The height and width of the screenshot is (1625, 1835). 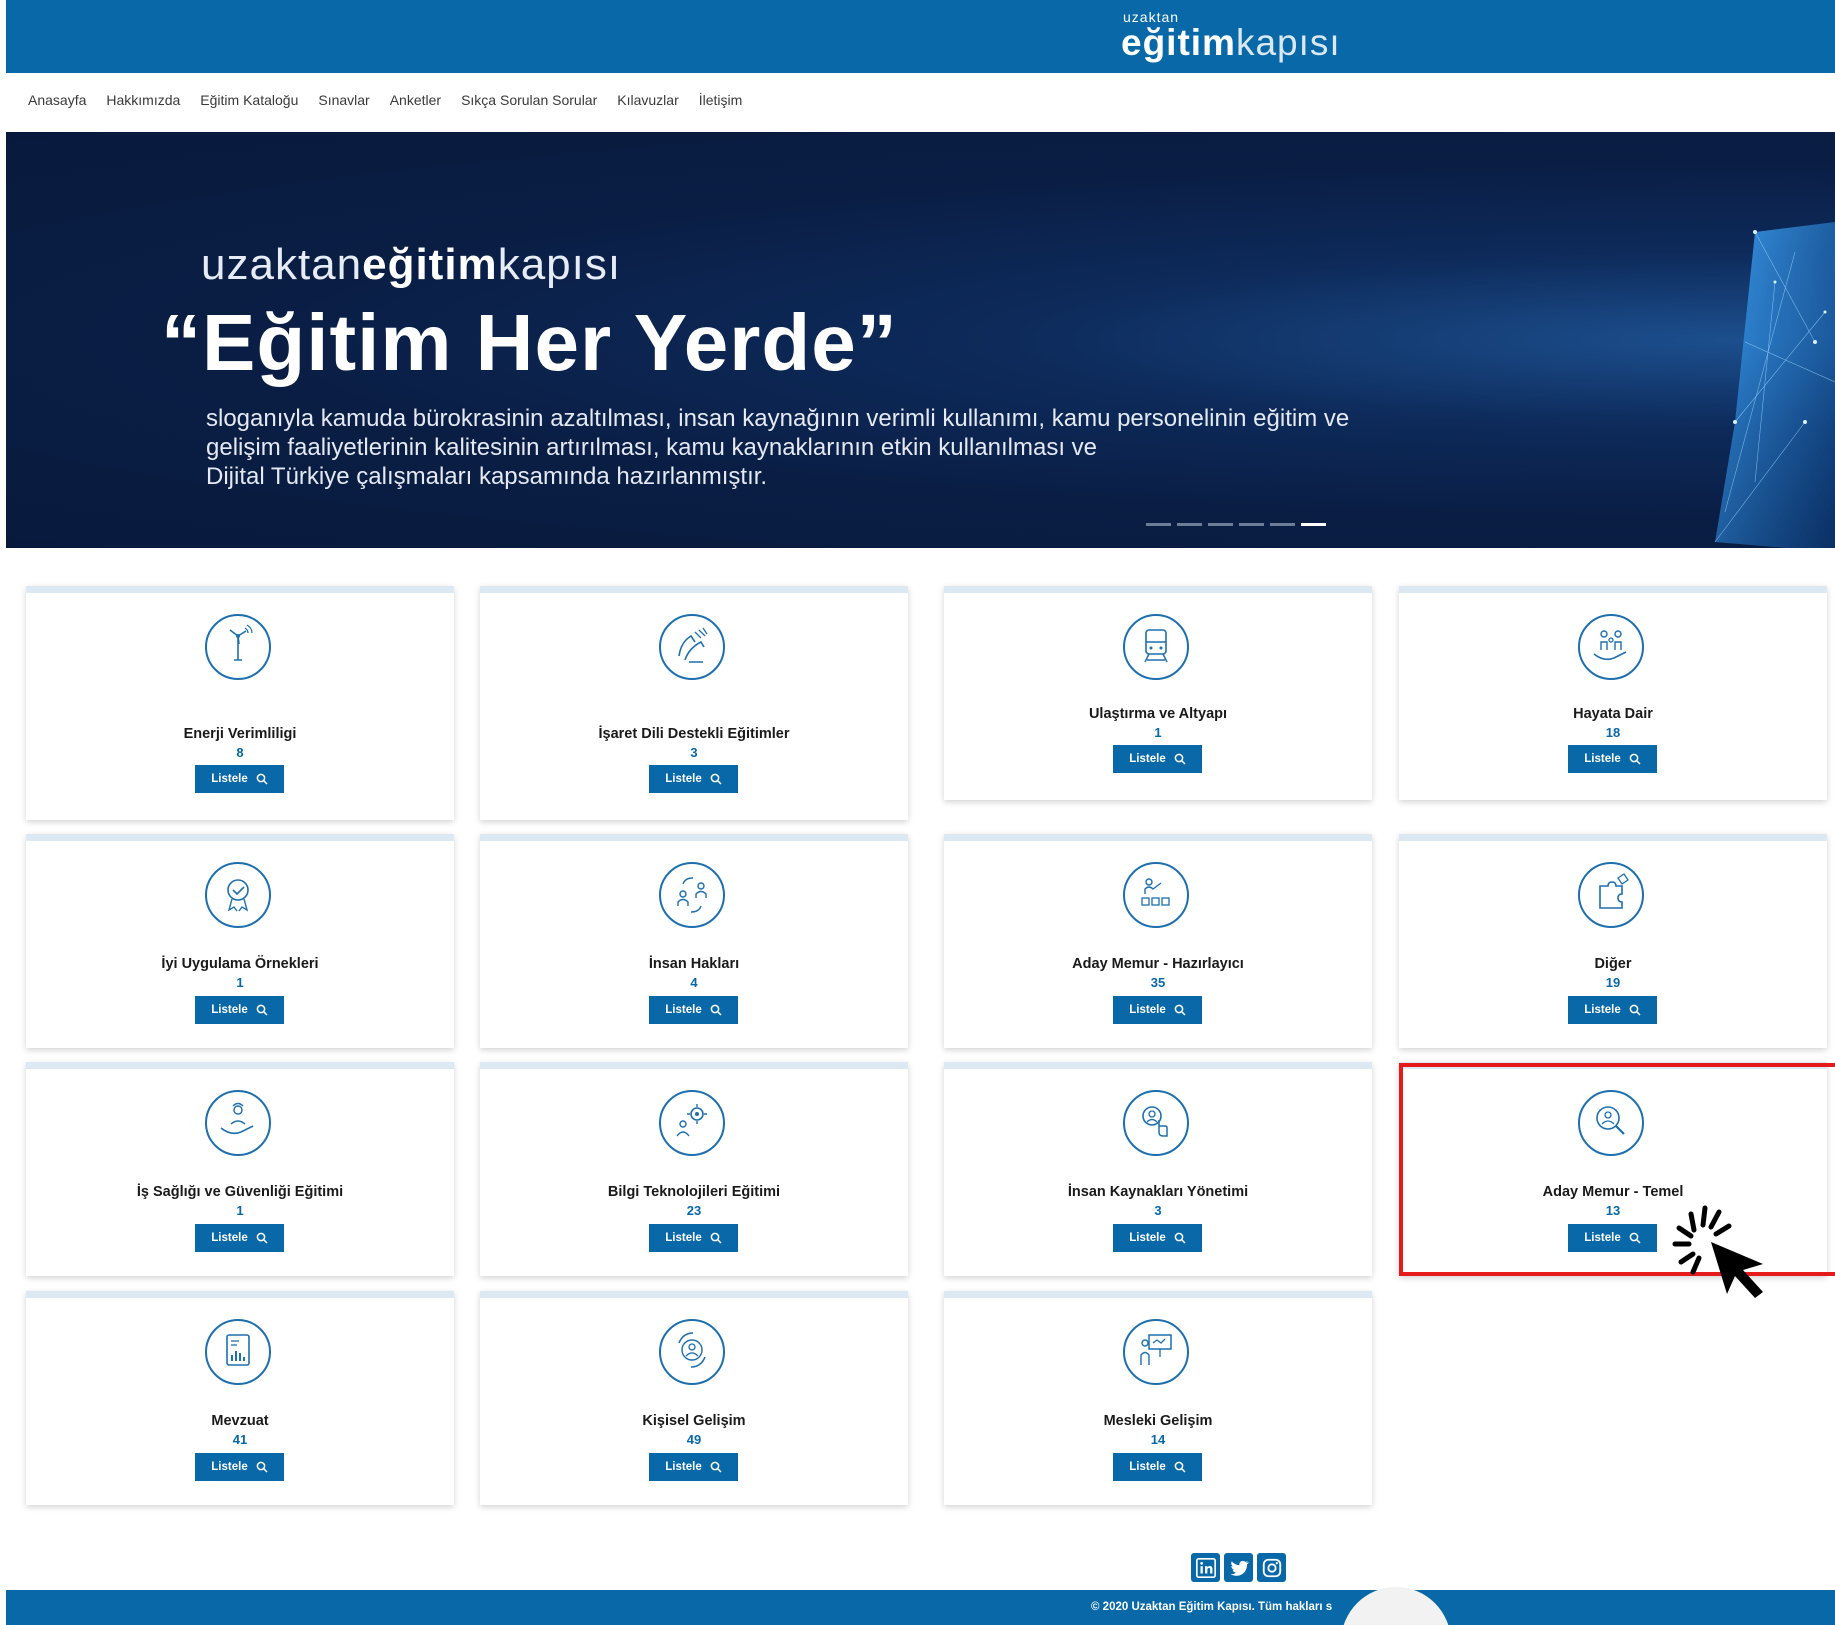 What do you see at coordinates (240, 964) in the screenshot?
I see `category-title: İyi Uygulama Örnekleri` at bounding box center [240, 964].